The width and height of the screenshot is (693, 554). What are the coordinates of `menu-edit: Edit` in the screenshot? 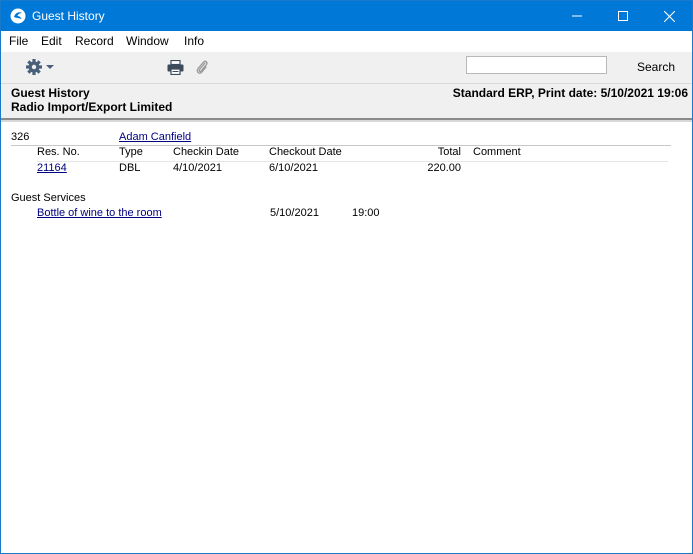 It's located at (51, 41).